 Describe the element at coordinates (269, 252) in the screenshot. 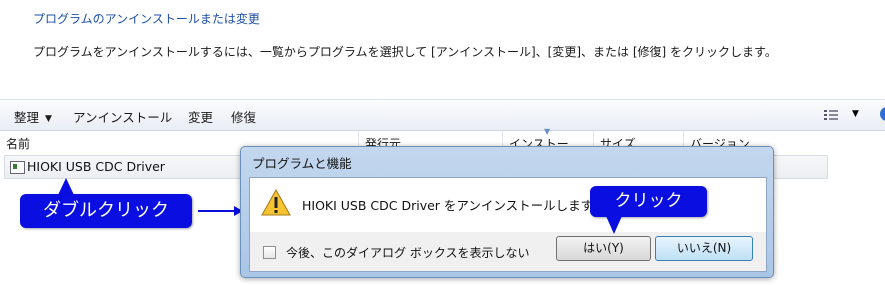

I see `dont-show-again-checkbox` at that location.